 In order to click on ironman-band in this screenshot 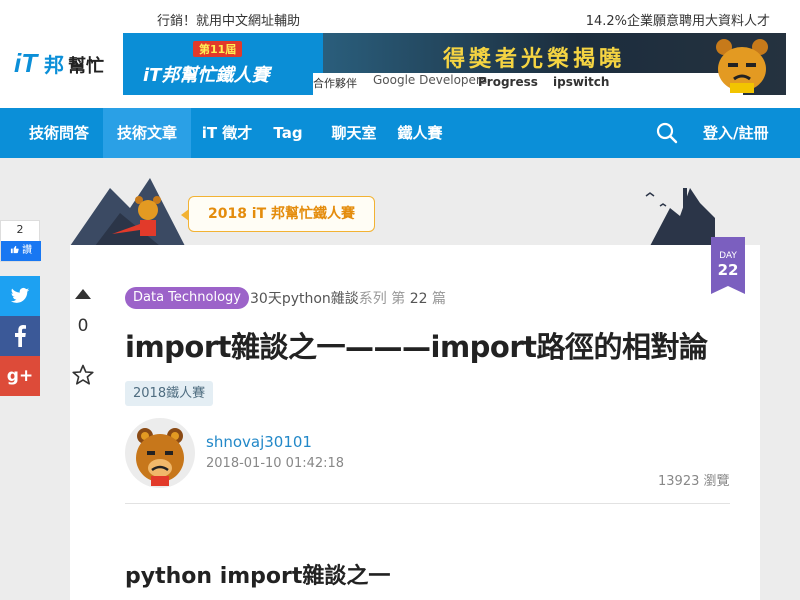, I will do `click(400, 202)`.